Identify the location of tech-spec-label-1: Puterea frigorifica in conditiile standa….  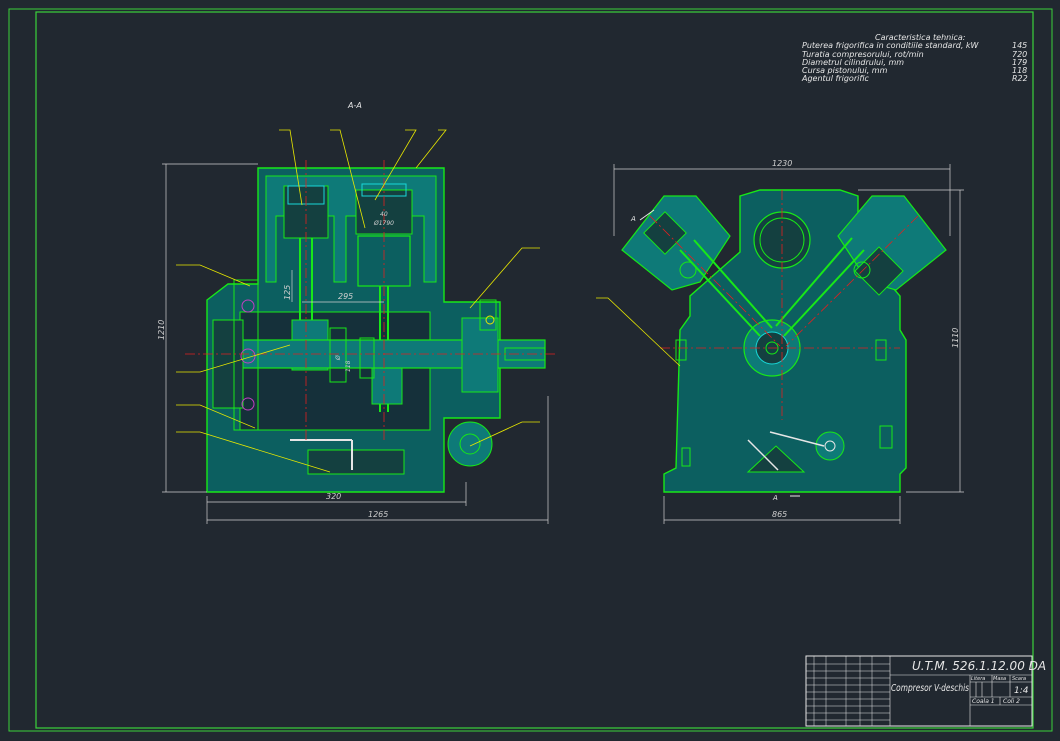
(891, 45).